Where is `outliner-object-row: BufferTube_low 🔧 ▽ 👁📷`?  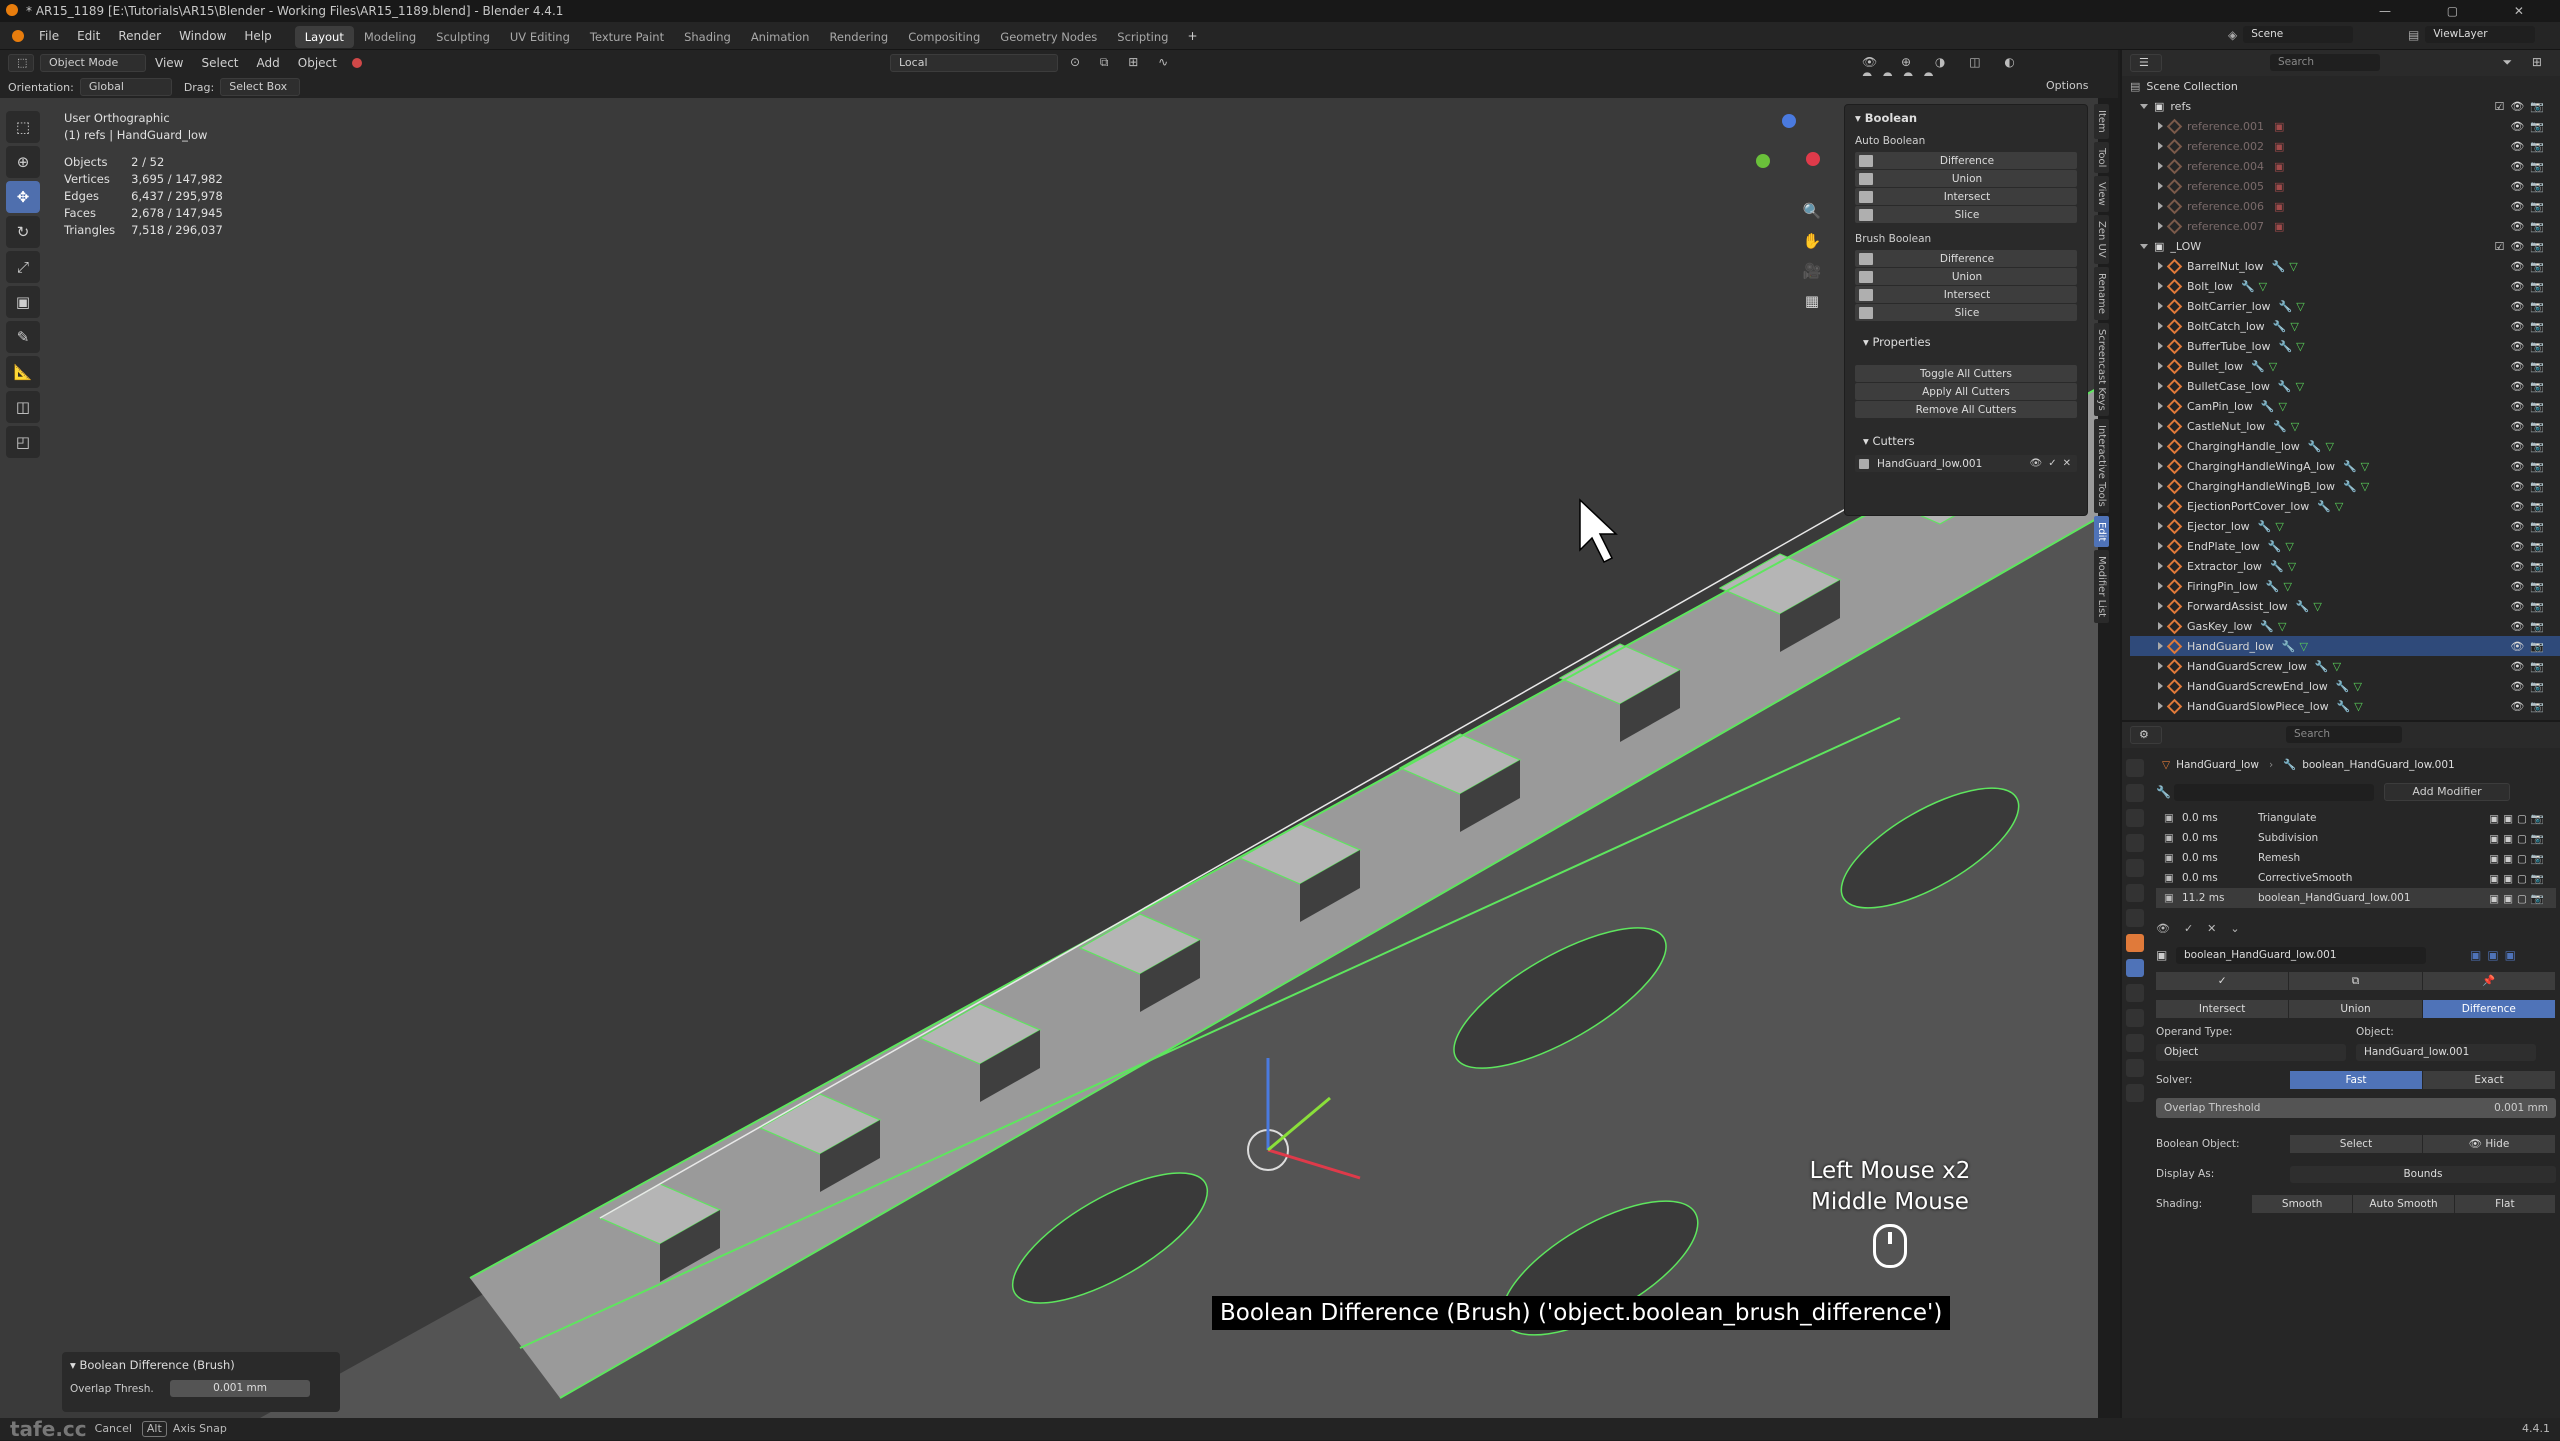 outliner-object-row: BufferTube_low 🔧 ▽ 👁📷 is located at coordinates (2345, 346).